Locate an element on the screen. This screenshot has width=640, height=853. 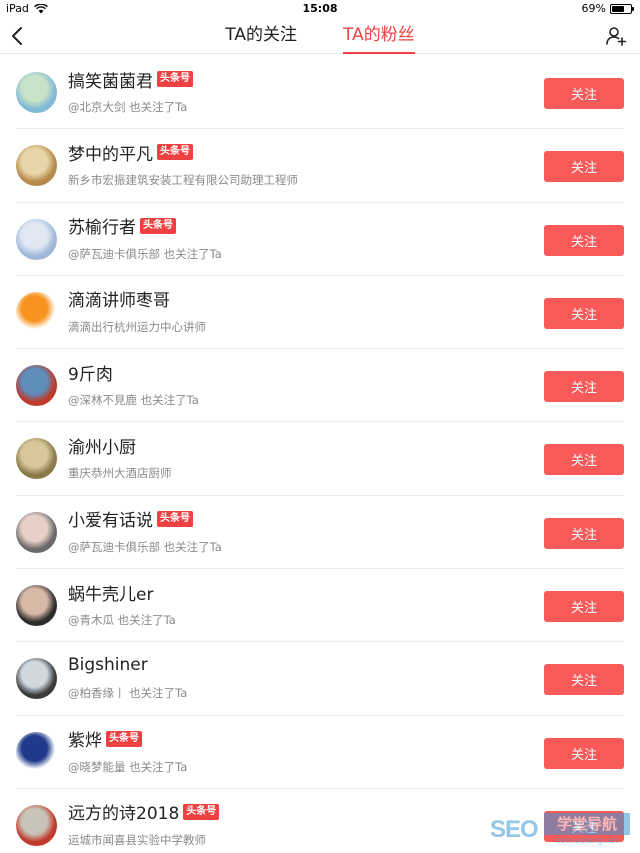
user-description: @北京大剑 也关注了Ta is located at coordinates (128, 107).